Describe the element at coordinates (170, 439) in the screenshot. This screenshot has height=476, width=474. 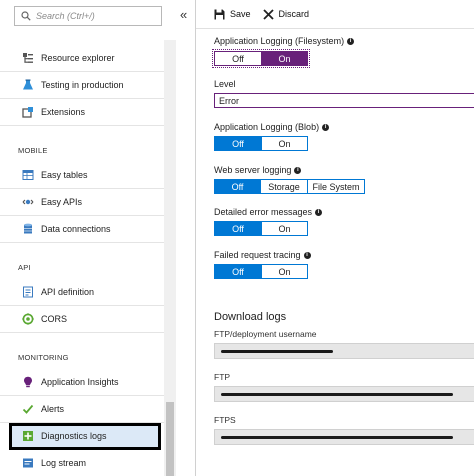
I see `scrollbar-thumb` at that location.